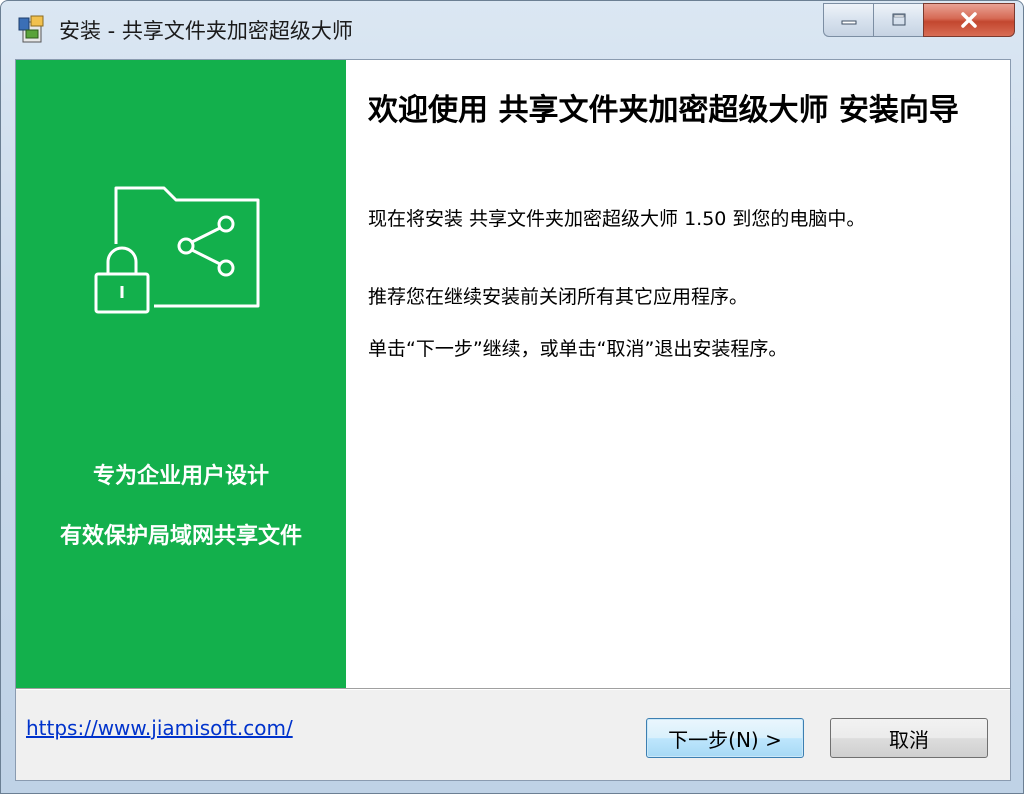 This screenshot has height=796, width=1026. What do you see at coordinates (159, 728) in the screenshot?
I see `website-link: https://www.jiamisoft.com/` at bounding box center [159, 728].